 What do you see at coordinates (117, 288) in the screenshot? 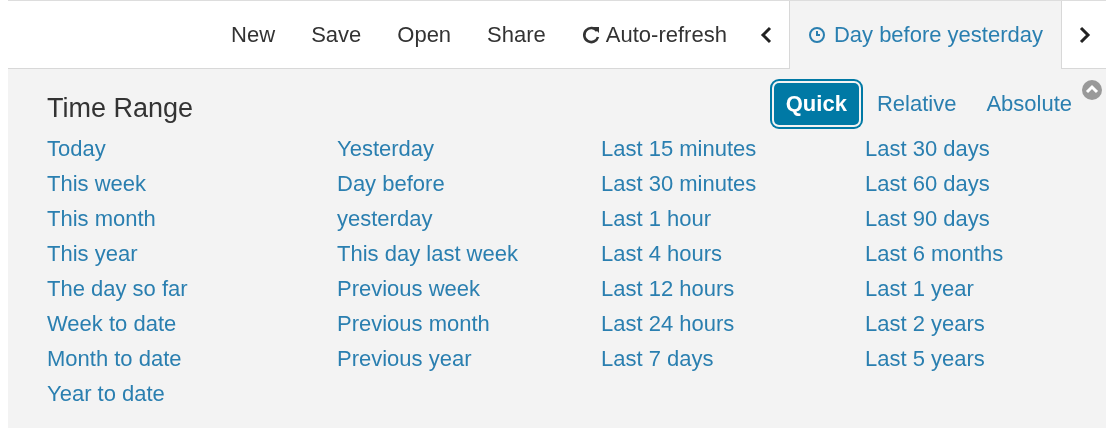
I see `quick-range-link: The day so far` at bounding box center [117, 288].